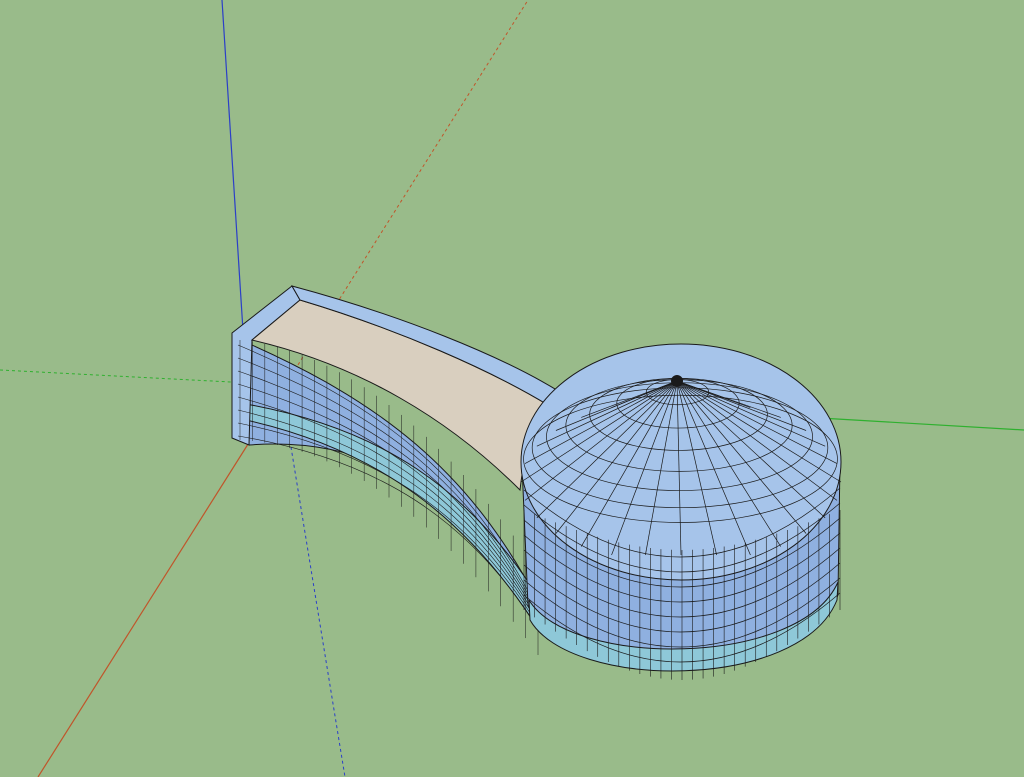  Describe the element at coordinates (681, 511) in the screenshot. I see `domed-tower` at that location.